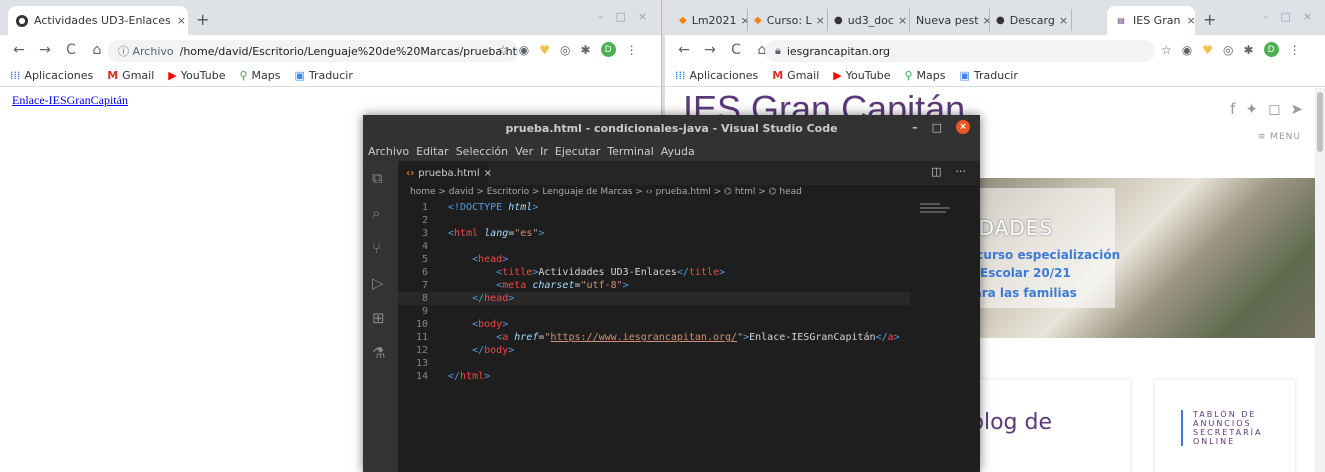  I want to click on tab-ies-gran: ▤ IES Gran ×, so click(1151, 20).